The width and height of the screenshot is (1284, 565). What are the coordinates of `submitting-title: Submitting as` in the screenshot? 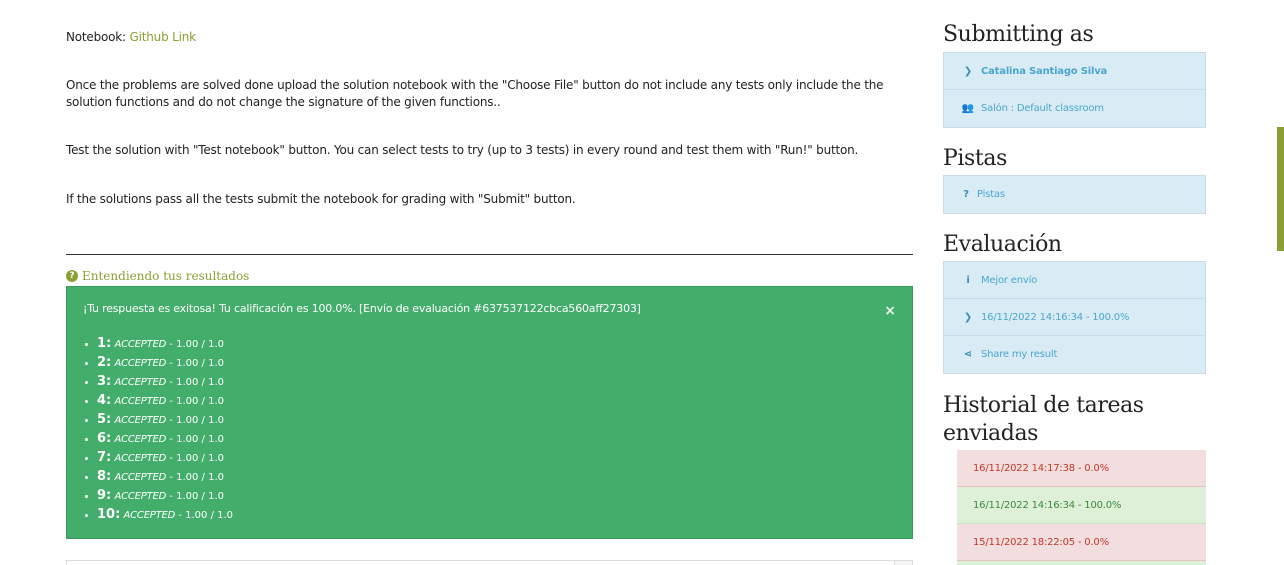 It's located at (1018, 34).